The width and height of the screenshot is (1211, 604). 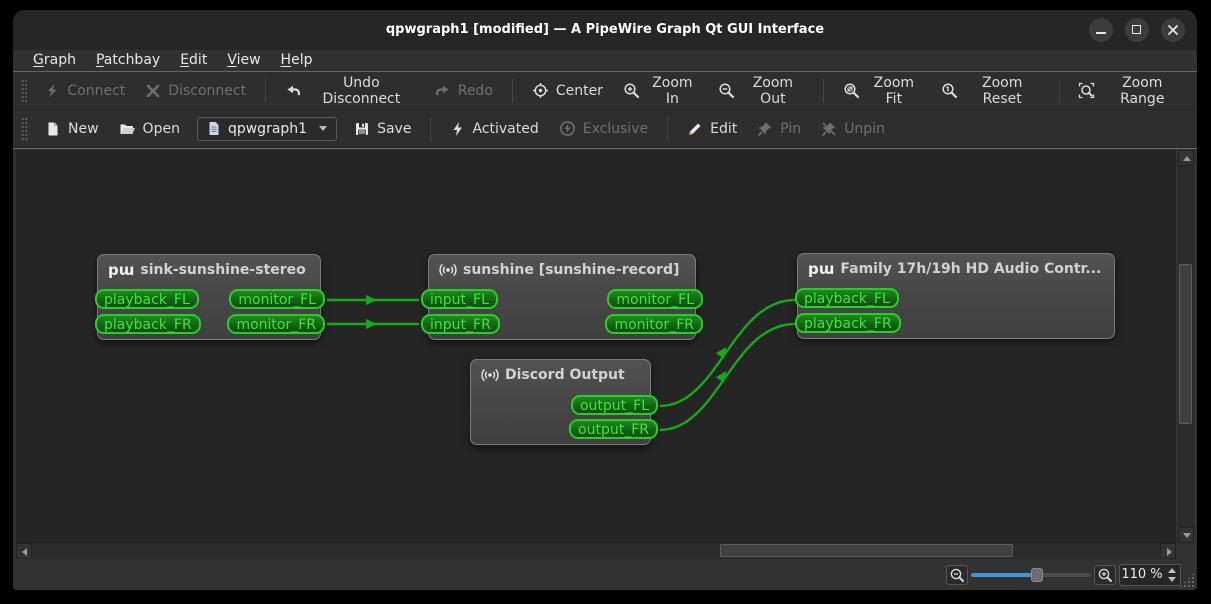 What do you see at coordinates (459, 299) in the screenshot?
I see `port-input-fl: input_FL` at bounding box center [459, 299].